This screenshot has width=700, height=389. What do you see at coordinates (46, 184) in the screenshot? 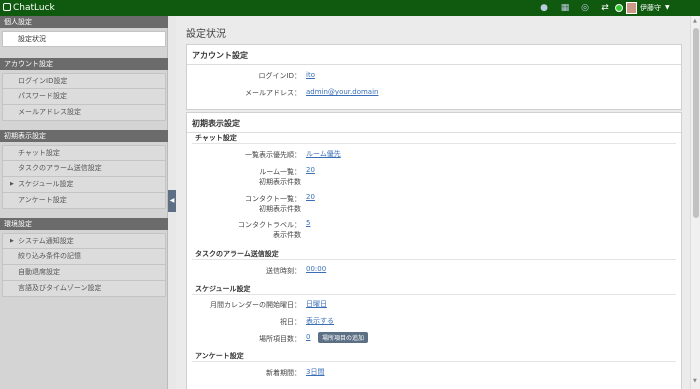
I see `sidebar-item-label: スケジュール設定` at bounding box center [46, 184].